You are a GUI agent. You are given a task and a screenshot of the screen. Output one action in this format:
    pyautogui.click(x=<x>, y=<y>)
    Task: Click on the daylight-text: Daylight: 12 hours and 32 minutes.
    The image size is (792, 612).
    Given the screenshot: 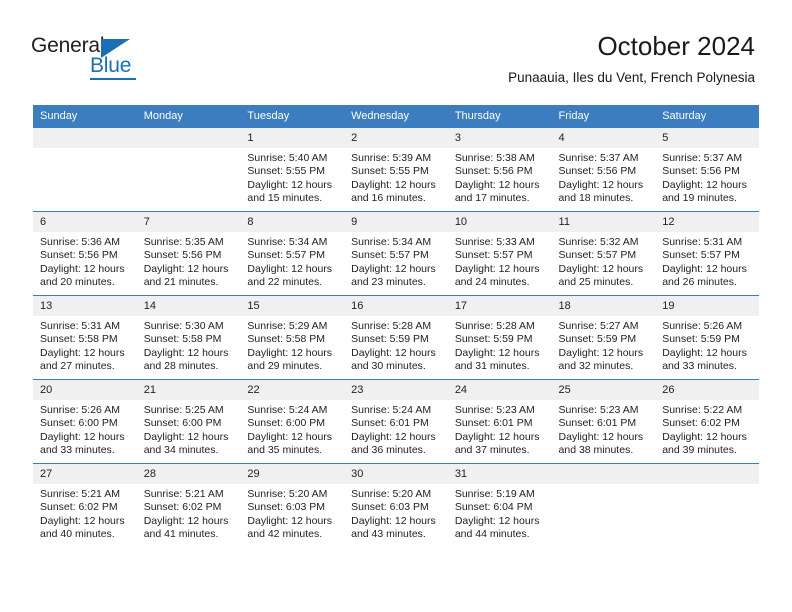 What is the action you would take?
    pyautogui.click(x=601, y=359)
    